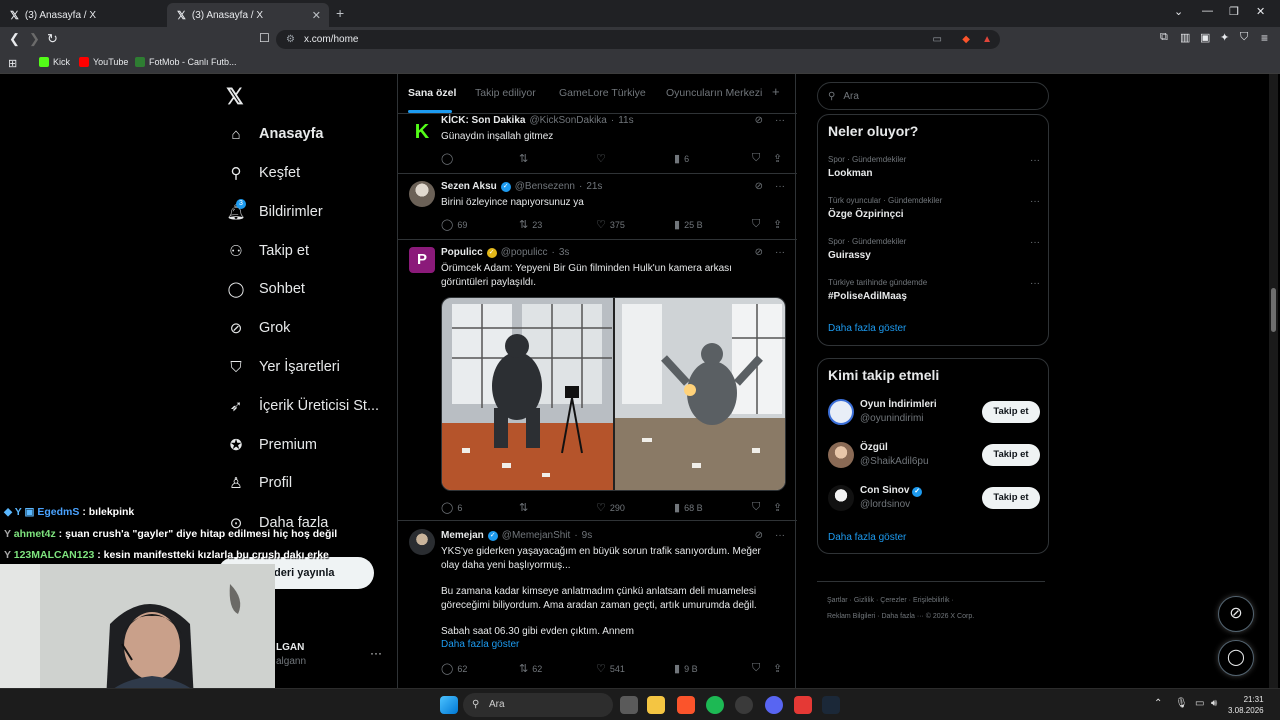 This screenshot has height=720, width=1280. What do you see at coordinates (714, 93) in the screenshot?
I see `tab-oyuncularin-merkezi: Oyuncuların Merkezi` at bounding box center [714, 93].